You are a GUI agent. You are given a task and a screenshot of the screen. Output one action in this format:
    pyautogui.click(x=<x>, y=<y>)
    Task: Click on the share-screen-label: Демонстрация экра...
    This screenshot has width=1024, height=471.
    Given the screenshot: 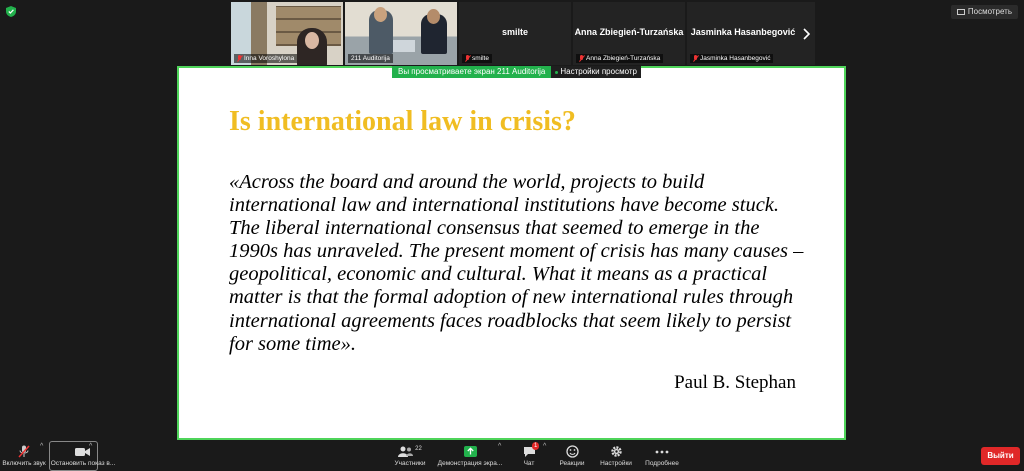 What is the action you would take?
    pyautogui.click(x=470, y=463)
    